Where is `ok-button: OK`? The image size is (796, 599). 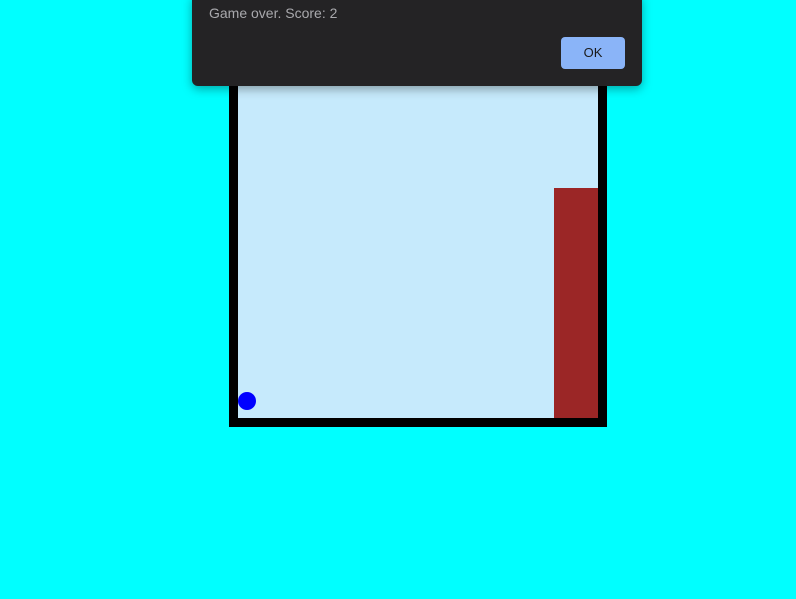 ok-button: OK is located at coordinates (593, 53).